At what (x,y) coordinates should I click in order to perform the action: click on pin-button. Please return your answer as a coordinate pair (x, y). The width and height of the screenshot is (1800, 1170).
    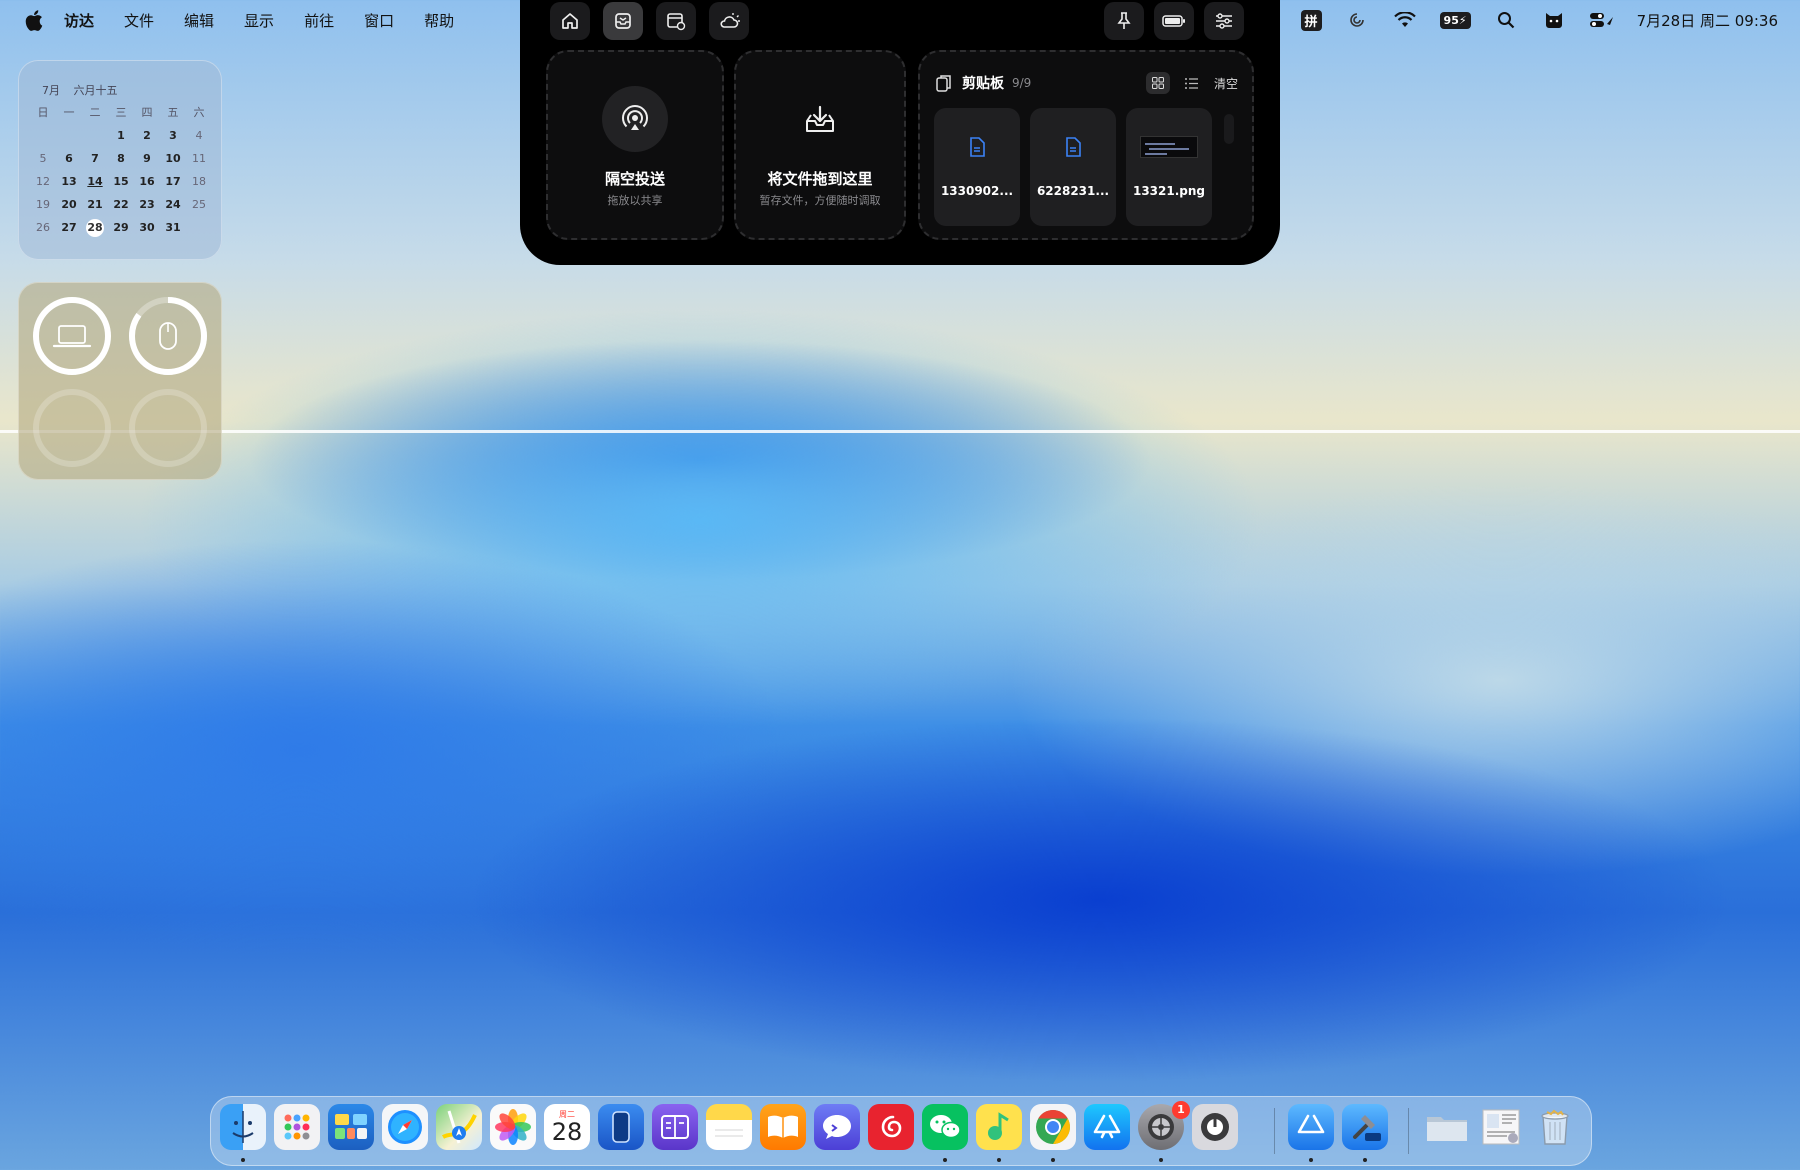
    Looking at the image, I should click on (1124, 21).